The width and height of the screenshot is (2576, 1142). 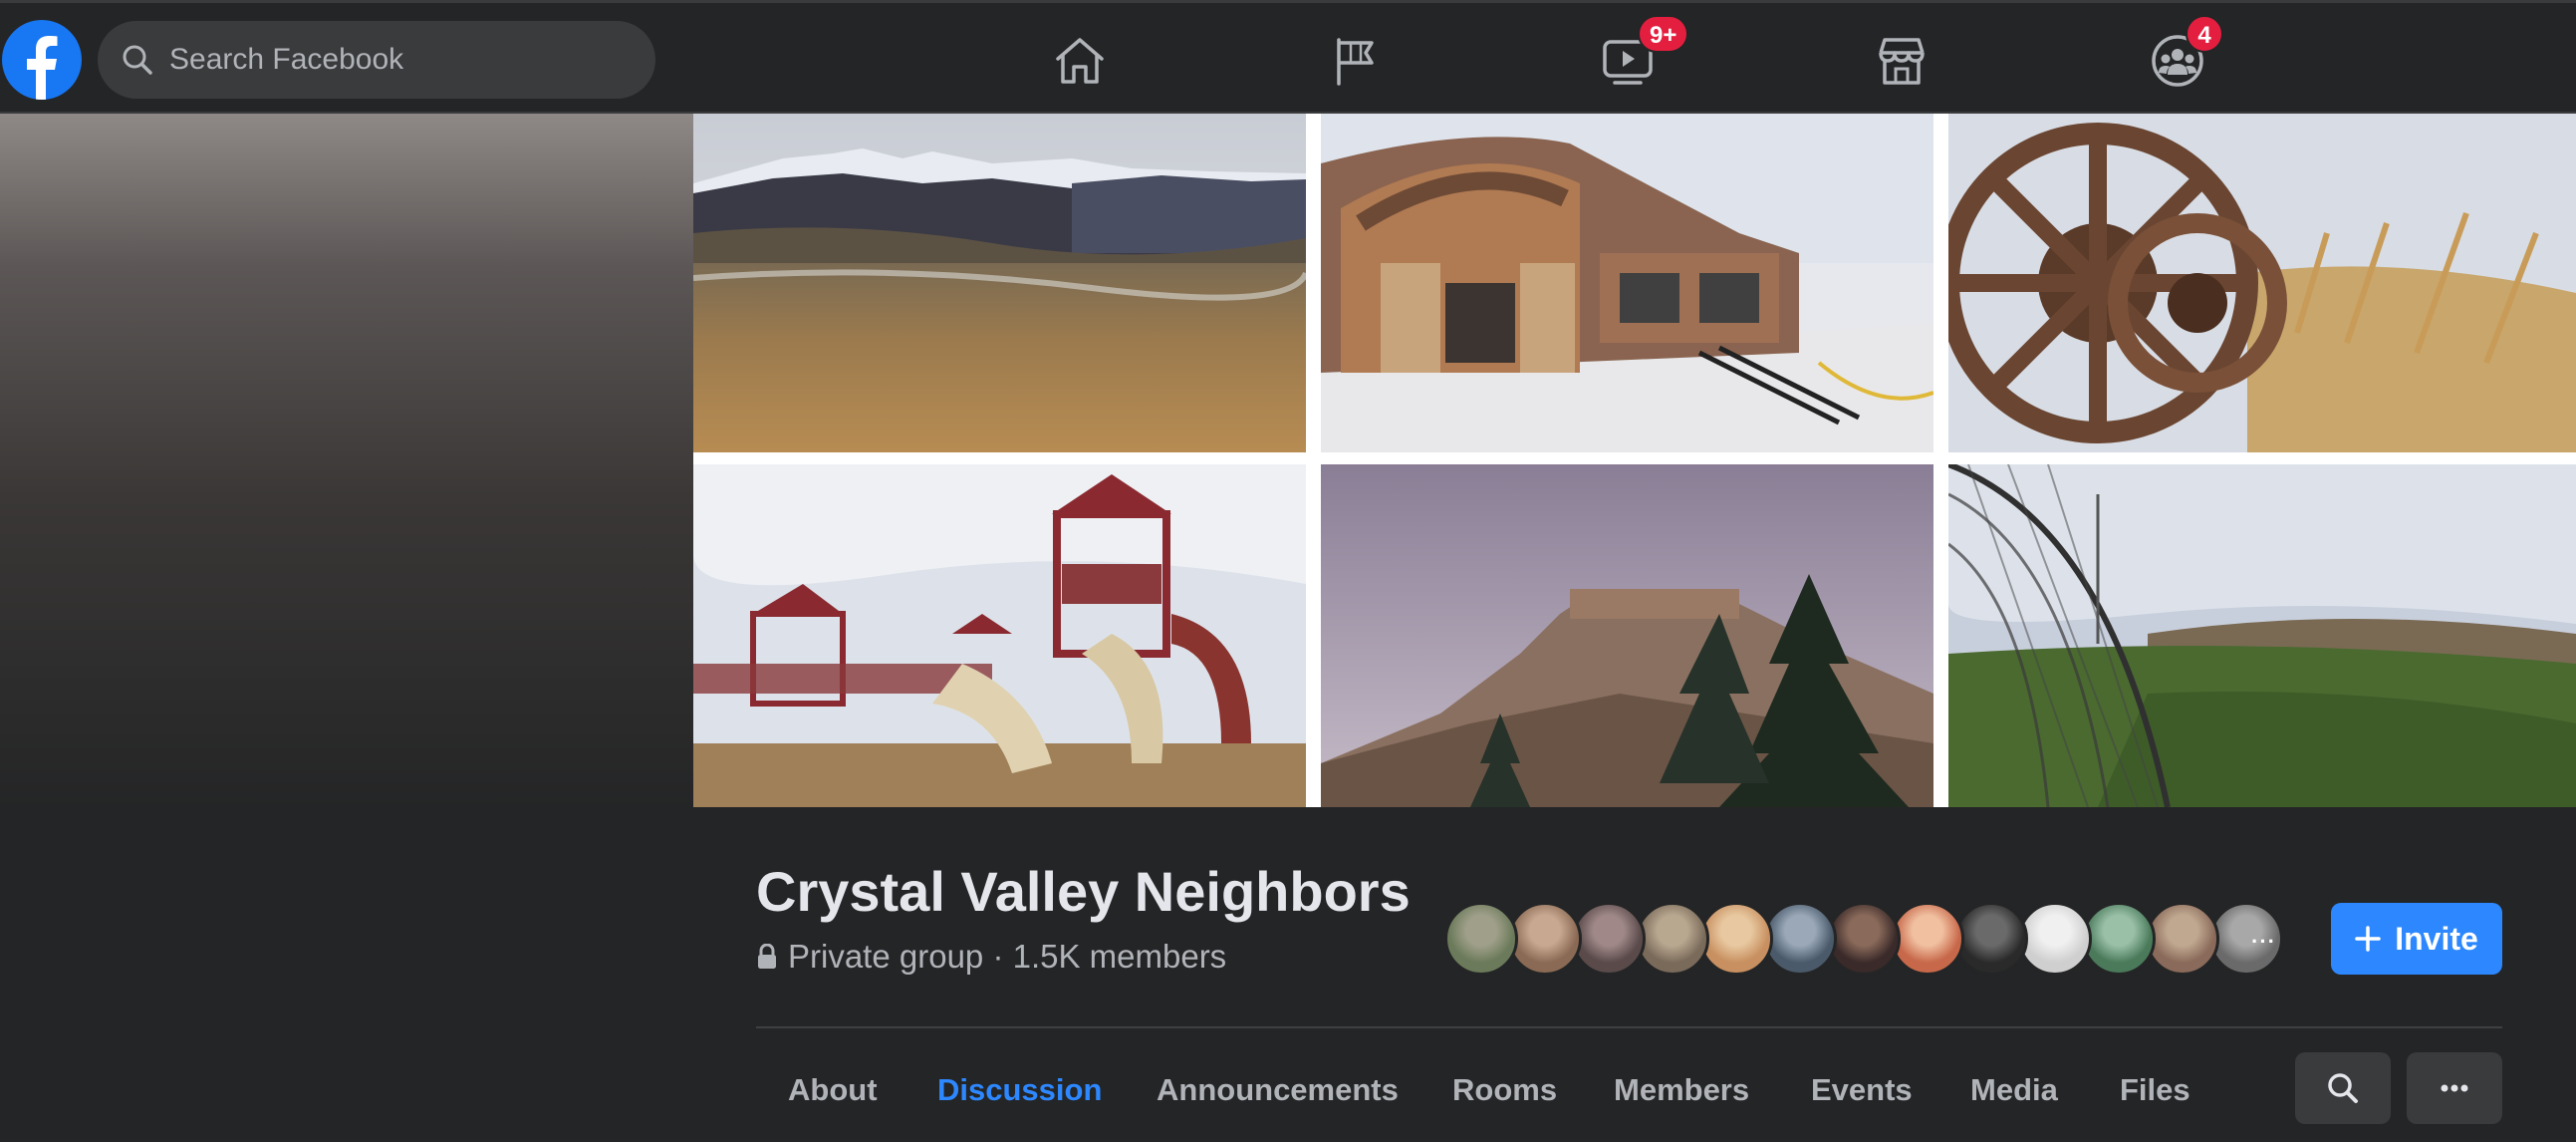 What do you see at coordinates (2262, 283) in the screenshot?
I see `rusty-wheel-photo` at bounding box center [2262, 283].